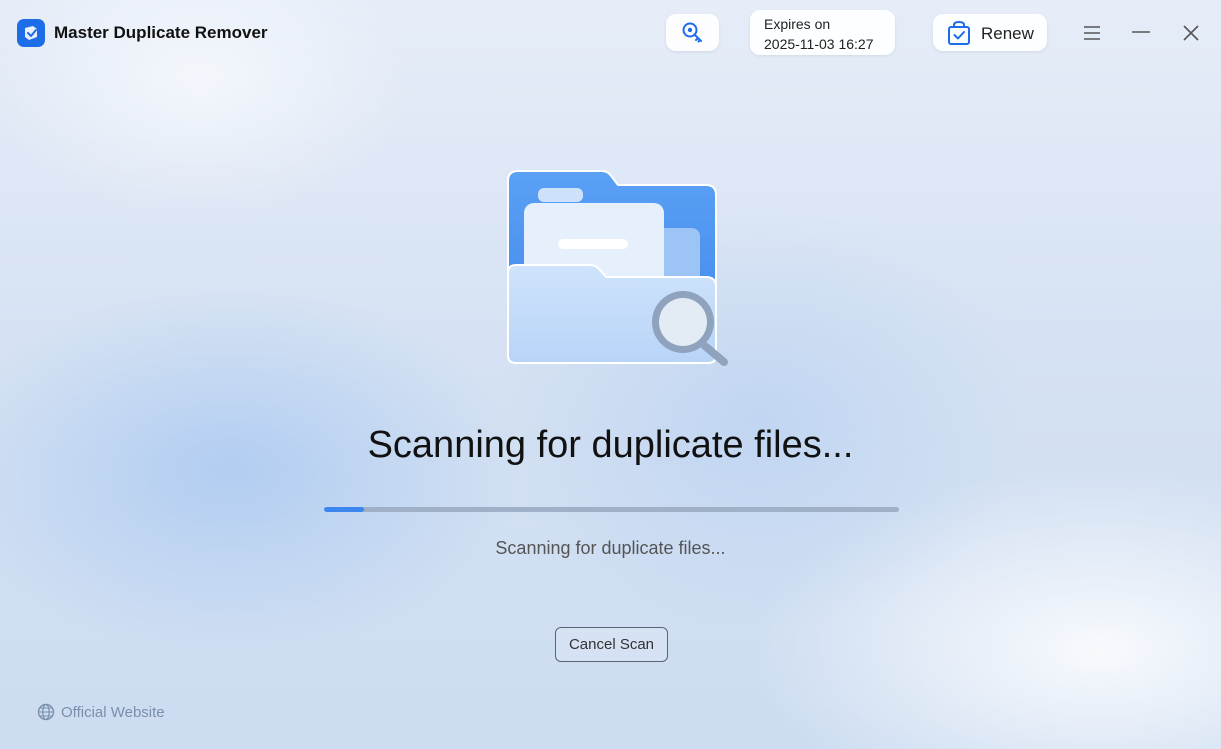 This screenshot has height=749, width=1221. I want to click on minimize-icon, so click(1141, 32).